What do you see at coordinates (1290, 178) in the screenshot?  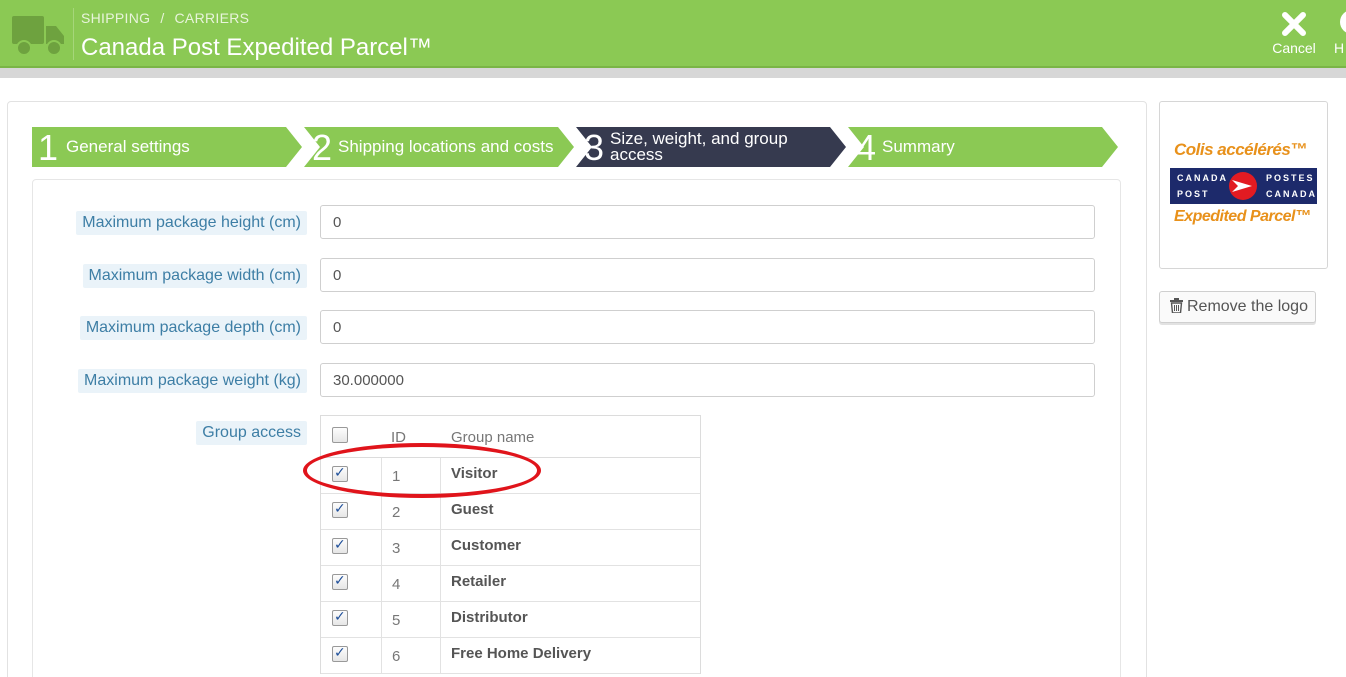 I see `logo-band-text: POSTES` at bounding box center [1290, 178].